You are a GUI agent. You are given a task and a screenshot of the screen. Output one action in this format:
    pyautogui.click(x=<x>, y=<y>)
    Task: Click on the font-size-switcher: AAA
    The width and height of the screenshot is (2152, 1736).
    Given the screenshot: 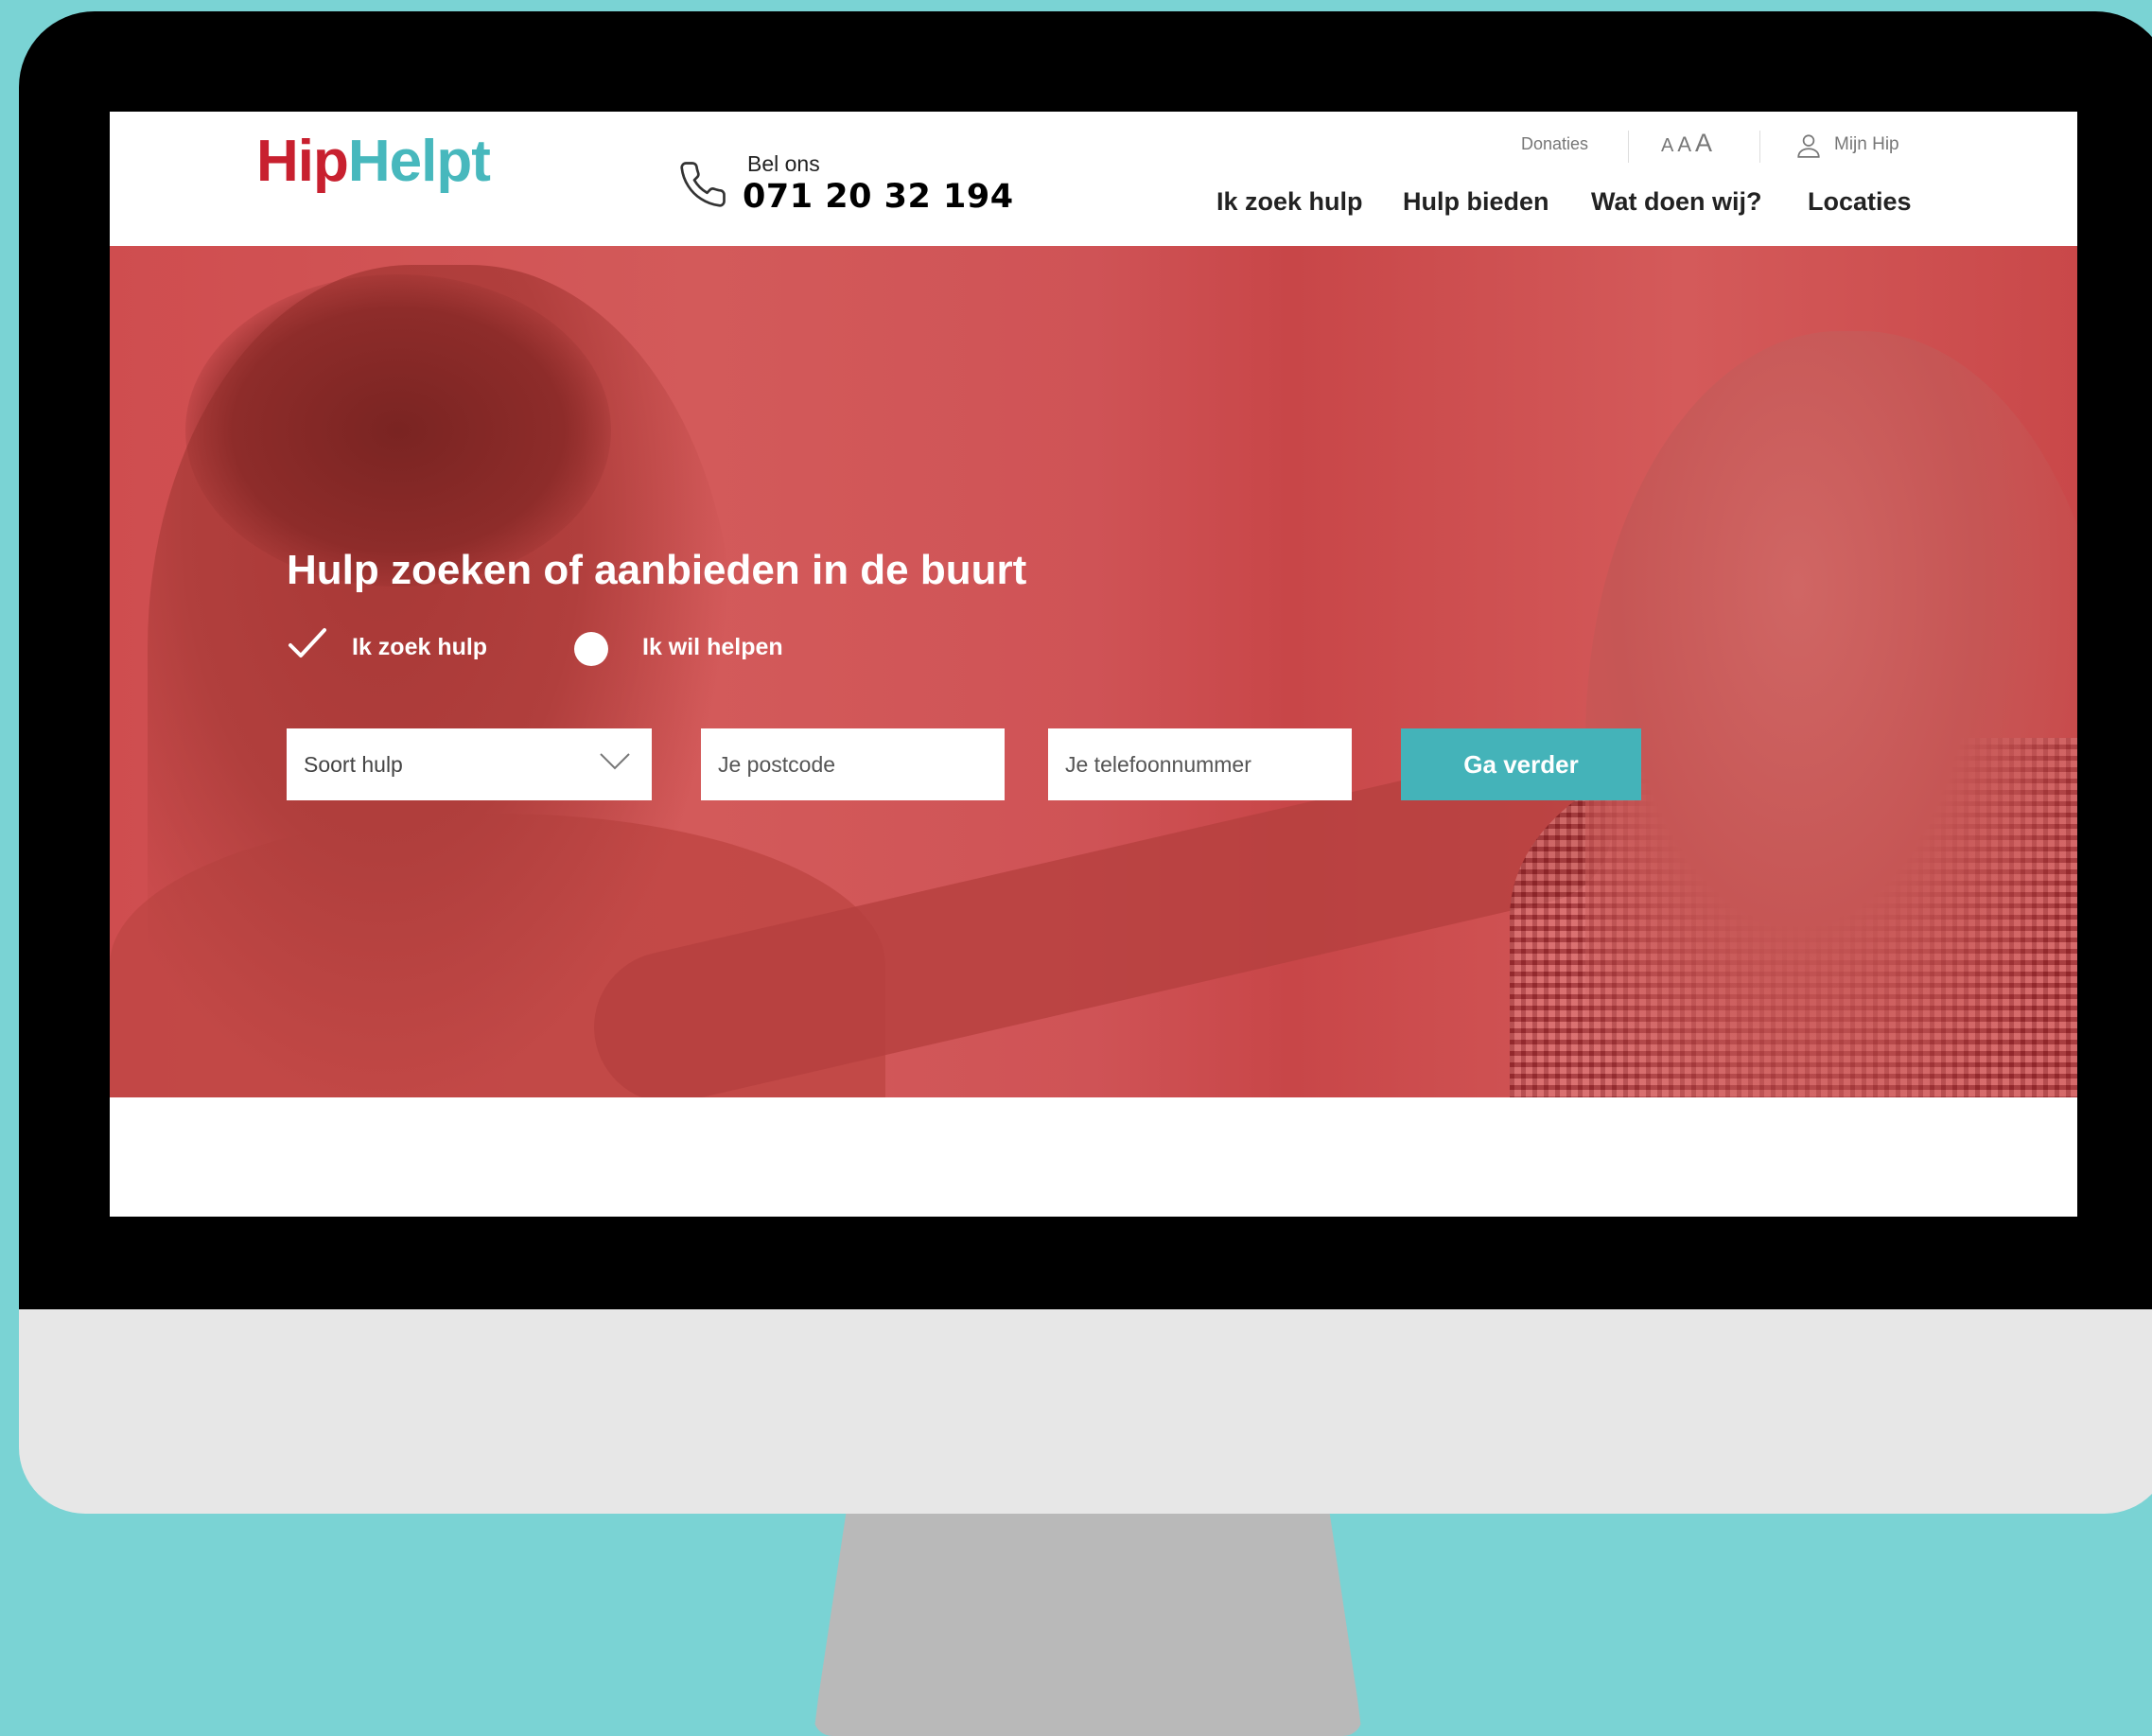 What is the action you would take?
    pyautogui.click(x=1686, y=143)
    